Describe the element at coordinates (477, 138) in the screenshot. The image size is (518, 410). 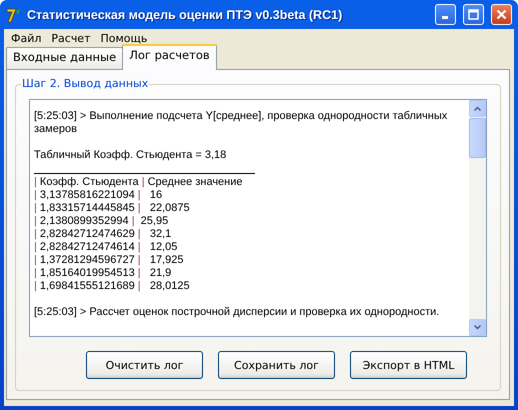
I see `scroll-thumb` at that location.